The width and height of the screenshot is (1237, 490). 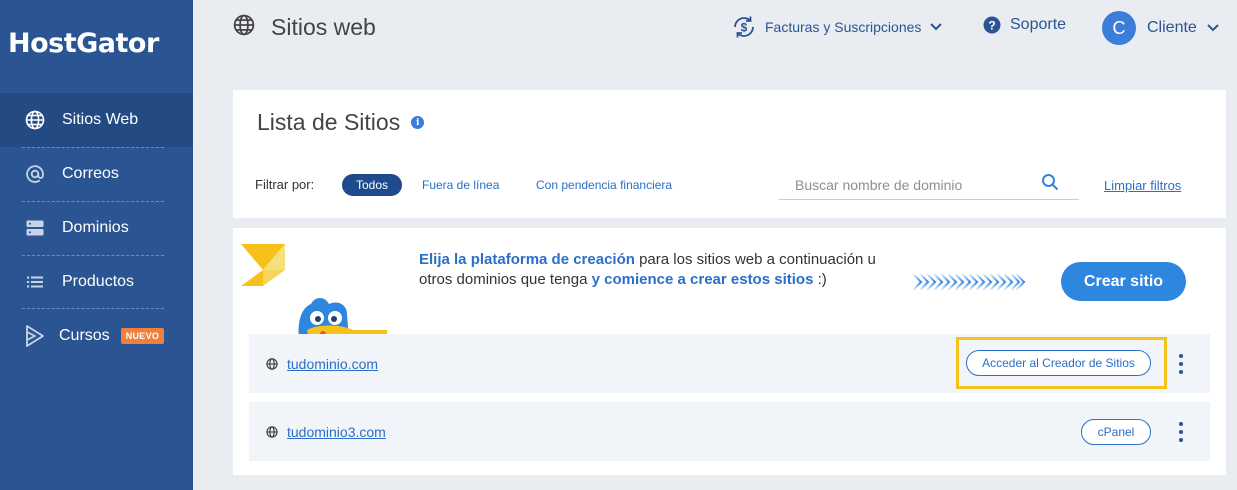 I want to click on page-title-text: Sitios web, so click(x=323, y=27).